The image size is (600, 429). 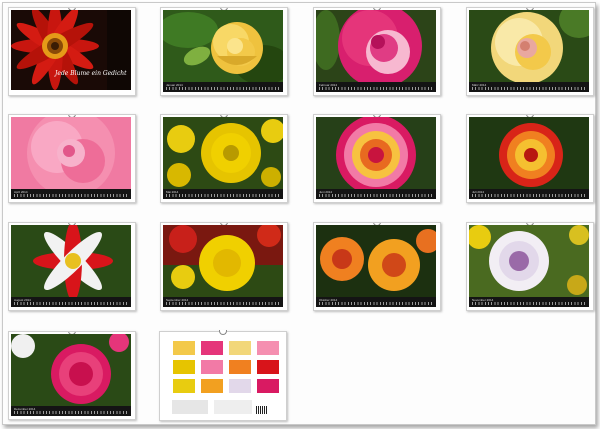 I want to click on calendar-strip: Januar 2014, so click(x=223, y=87).